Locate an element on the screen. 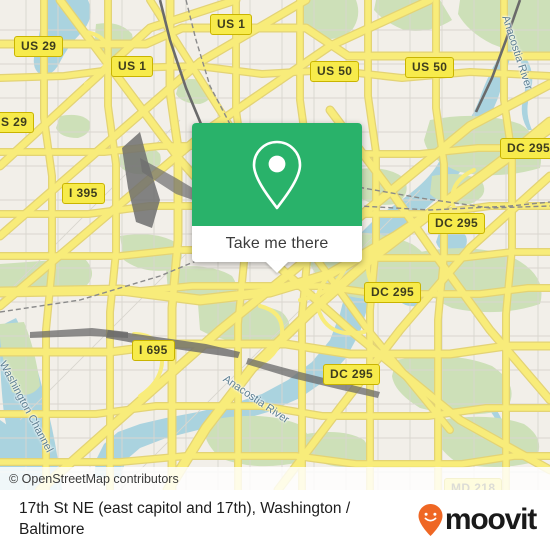 Image resolution: width=550 pixels, height=550 pixels. map-attribution-bar: © OpenStreetMap contributors is located at coordinates (275, 478).